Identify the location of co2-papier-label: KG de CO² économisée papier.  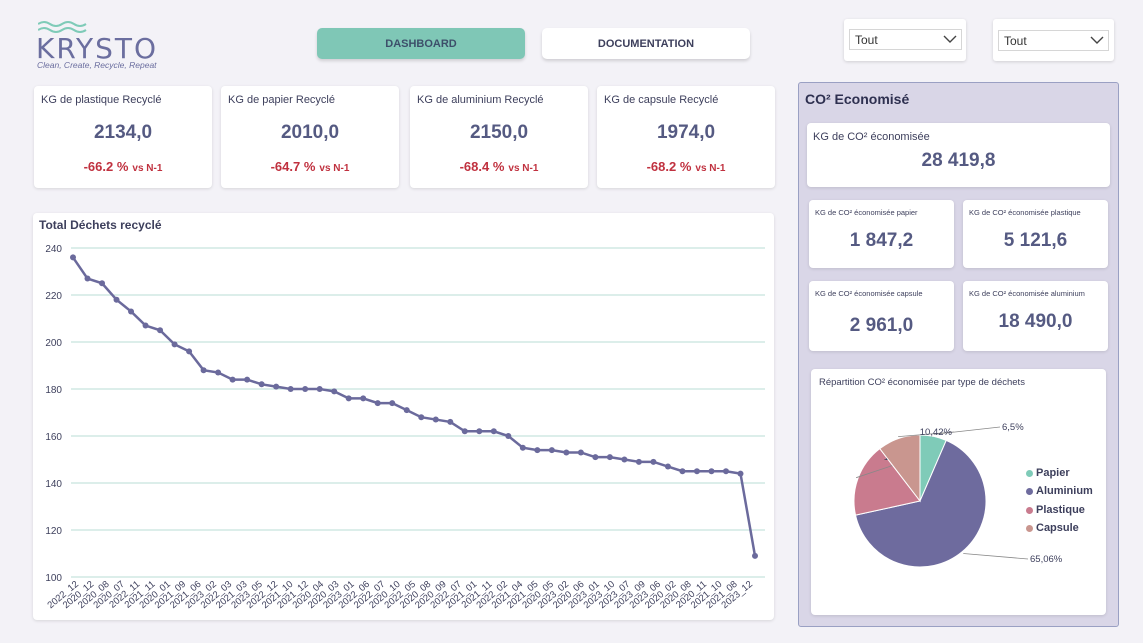
(866, 212).